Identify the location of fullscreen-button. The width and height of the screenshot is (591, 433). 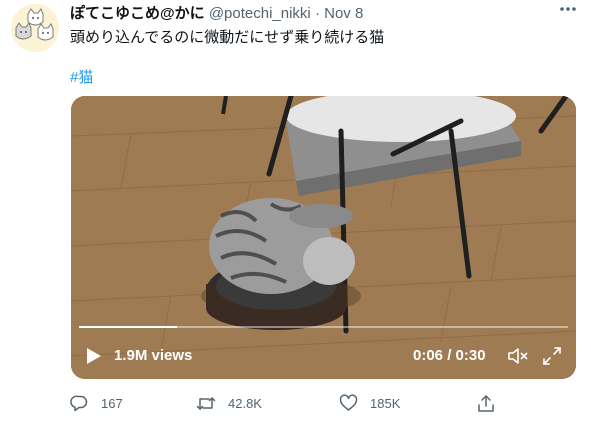
(552, 356).